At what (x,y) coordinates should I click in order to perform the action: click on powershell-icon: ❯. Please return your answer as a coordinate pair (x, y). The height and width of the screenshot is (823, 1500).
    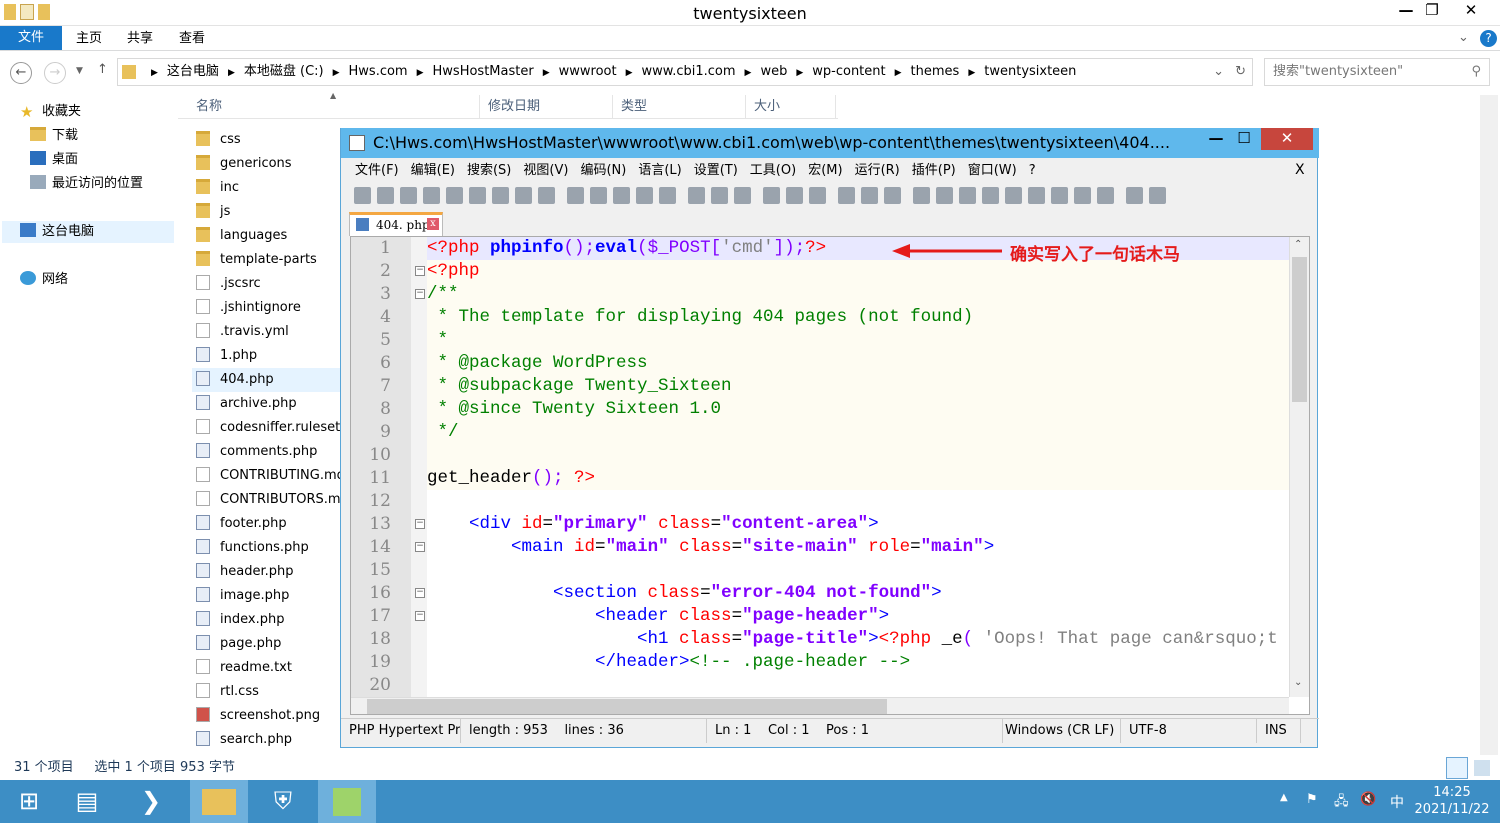
    Looking at the image, I should click on (151, 801).